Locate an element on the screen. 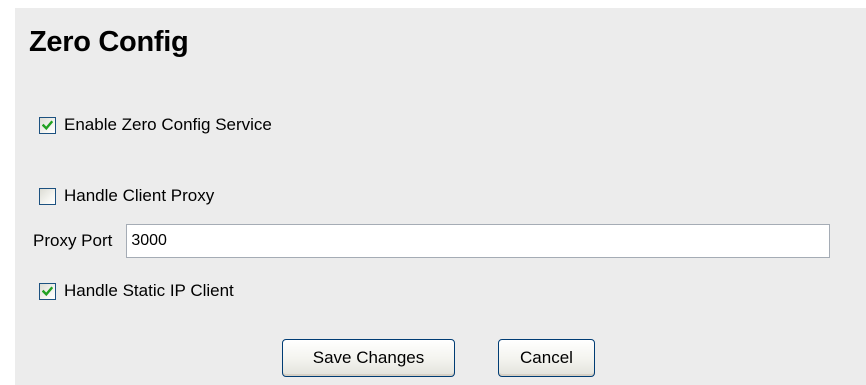  handle-client-proxy-label: Handle Client Proxy is located at coordinates (139, 196).